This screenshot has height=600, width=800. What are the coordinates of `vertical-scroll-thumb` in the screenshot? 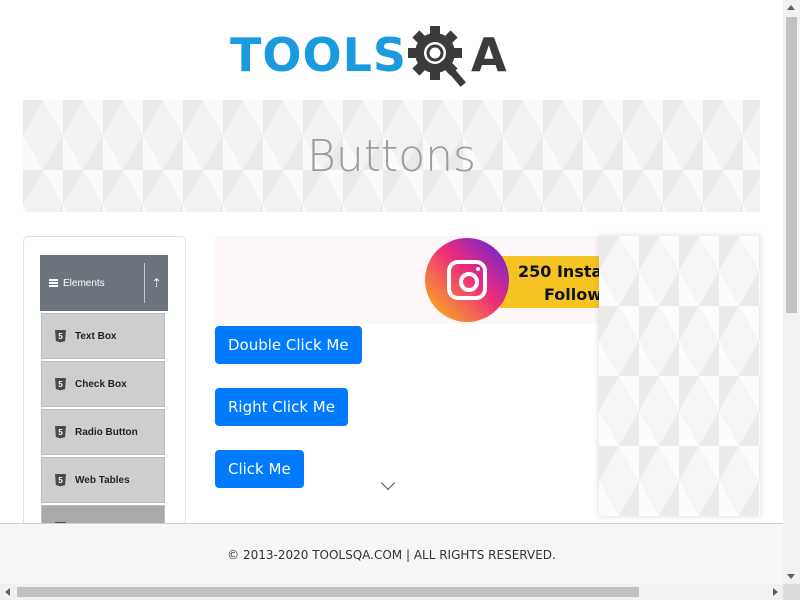 It's located at (791, 165).